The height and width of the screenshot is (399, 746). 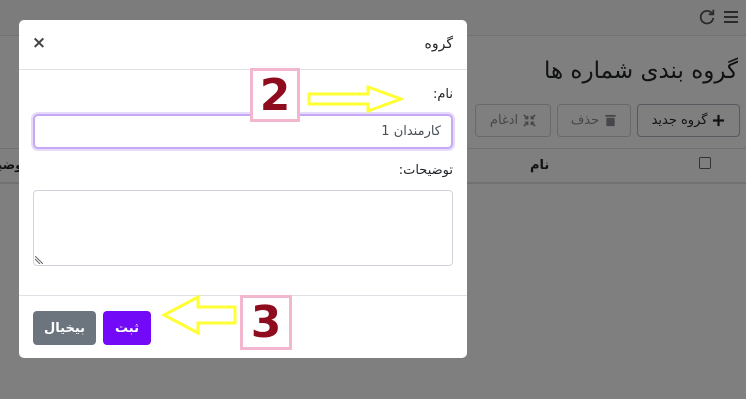 I want to click on modal-header: گروه ×, so click(x=243, y=45).